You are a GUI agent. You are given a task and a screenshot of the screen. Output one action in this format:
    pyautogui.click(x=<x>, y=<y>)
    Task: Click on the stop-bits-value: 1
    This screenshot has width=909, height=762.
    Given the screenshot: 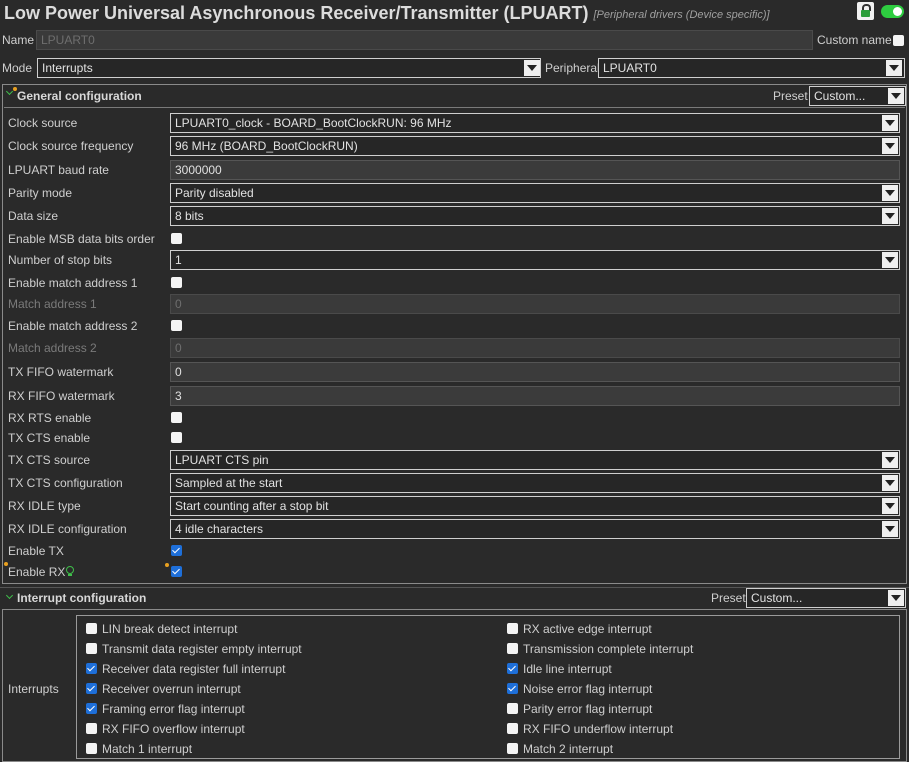 What is the action you would take?
    pyautogui.click(x=178, y=260)
    